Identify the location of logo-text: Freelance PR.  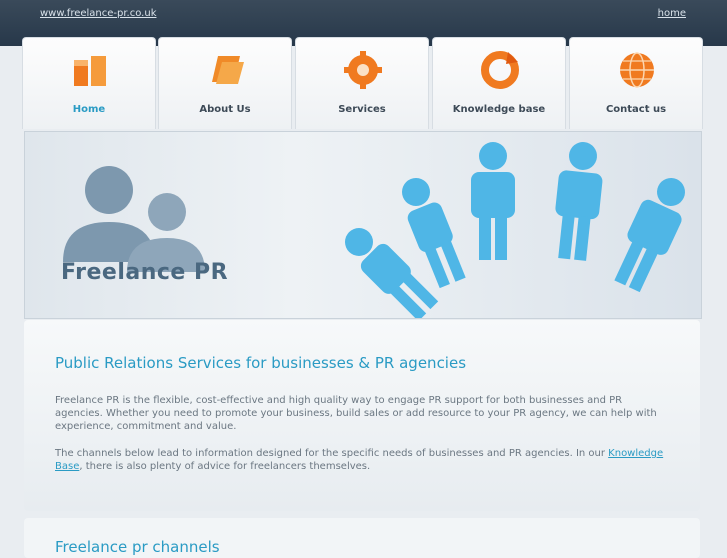
(145, 272).